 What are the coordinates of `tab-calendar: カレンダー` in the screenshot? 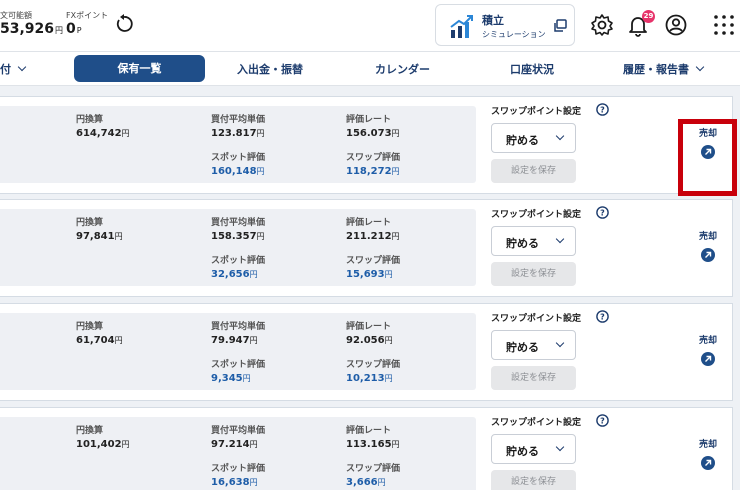 It's located at (402, 69).